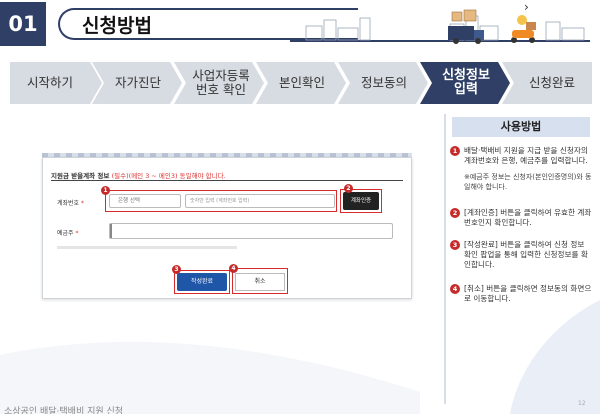 The width and height of the screenshot is (600, 414). Describe the element at coordinates (117, 26) in the screenshot. I see `page-title: 신청방법` at that location.